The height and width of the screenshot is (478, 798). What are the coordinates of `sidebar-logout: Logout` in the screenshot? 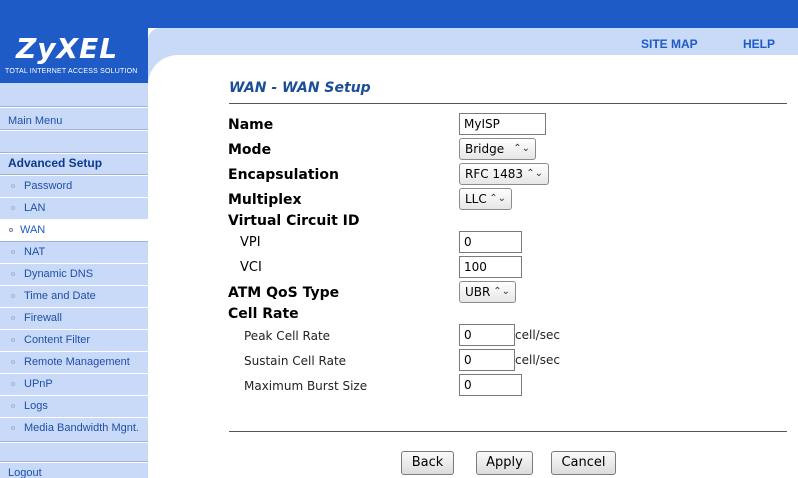 It's located at (74, 472).